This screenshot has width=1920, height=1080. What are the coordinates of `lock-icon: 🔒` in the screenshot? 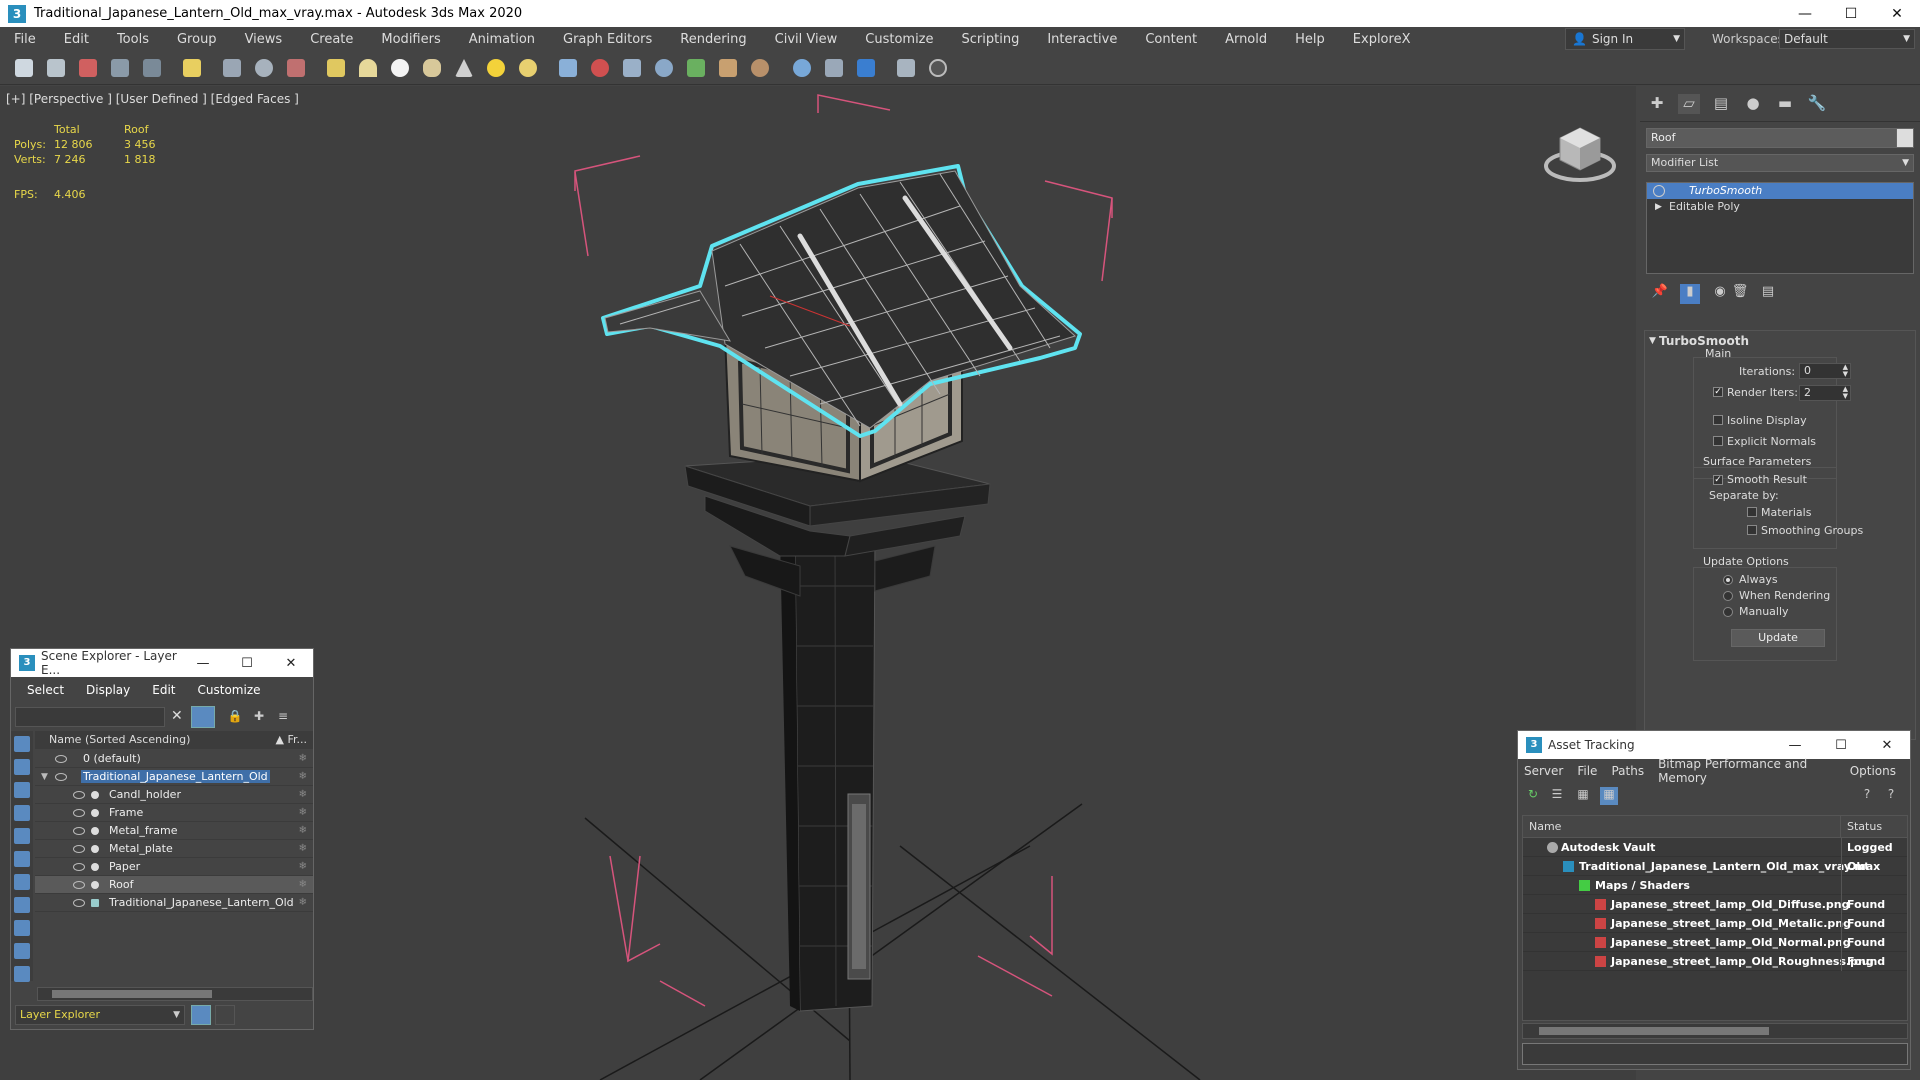 It's located at (235, 717).